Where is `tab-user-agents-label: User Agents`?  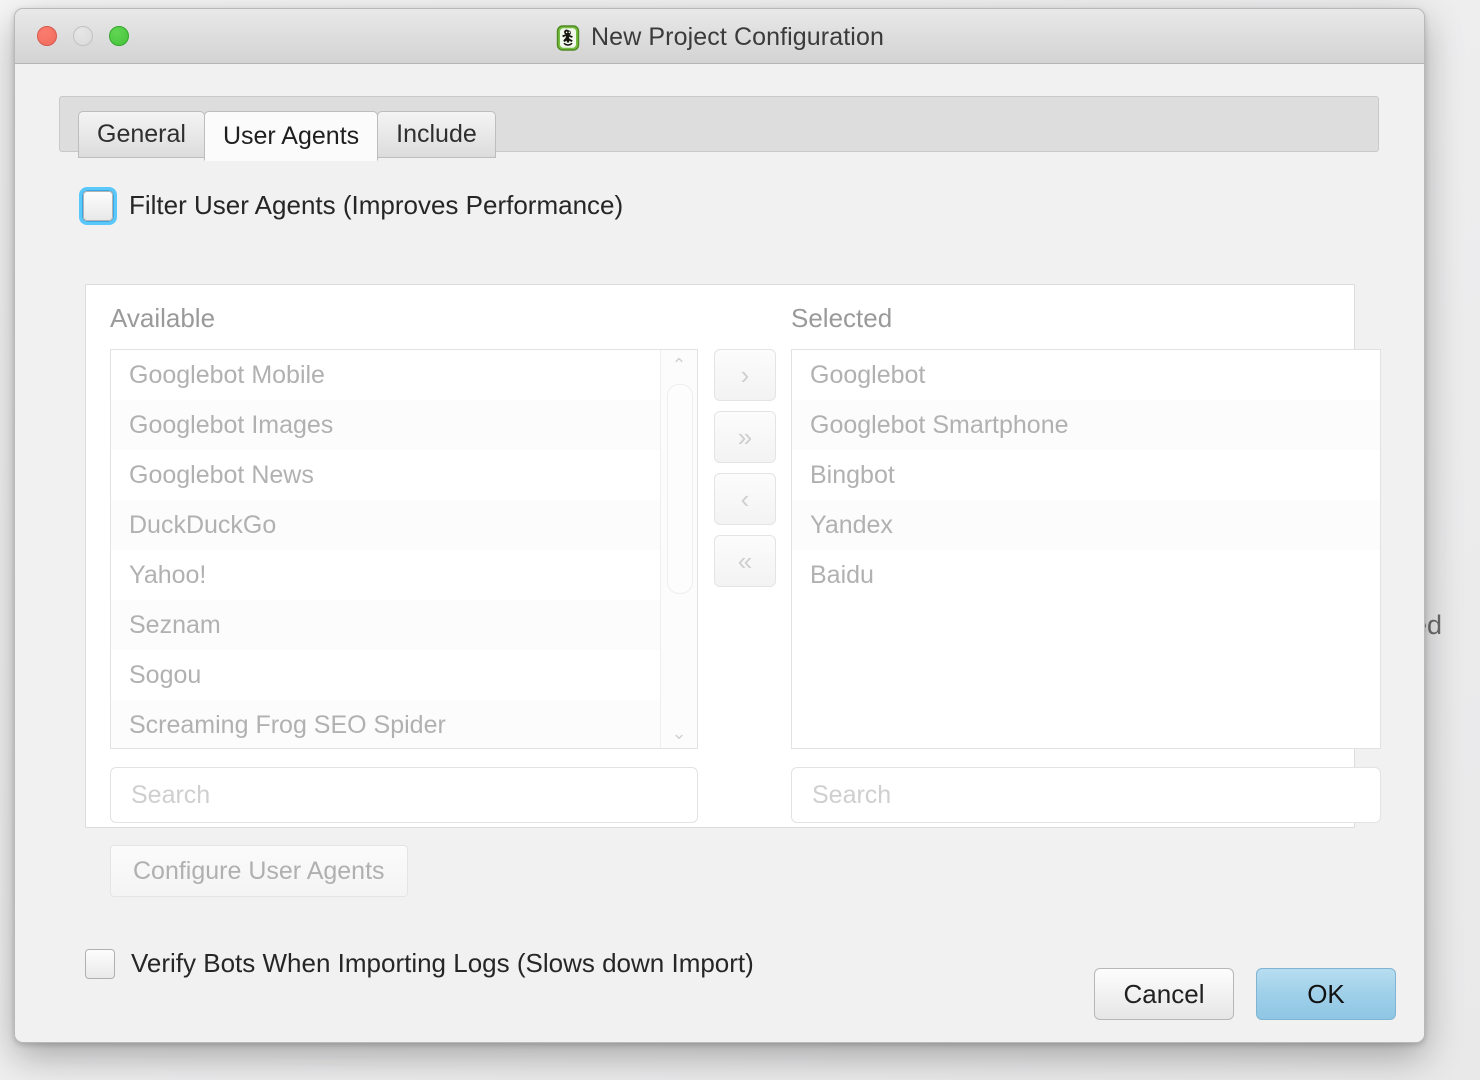 tab-user-agents-label: User Agents is located at coordinates (291, 135).